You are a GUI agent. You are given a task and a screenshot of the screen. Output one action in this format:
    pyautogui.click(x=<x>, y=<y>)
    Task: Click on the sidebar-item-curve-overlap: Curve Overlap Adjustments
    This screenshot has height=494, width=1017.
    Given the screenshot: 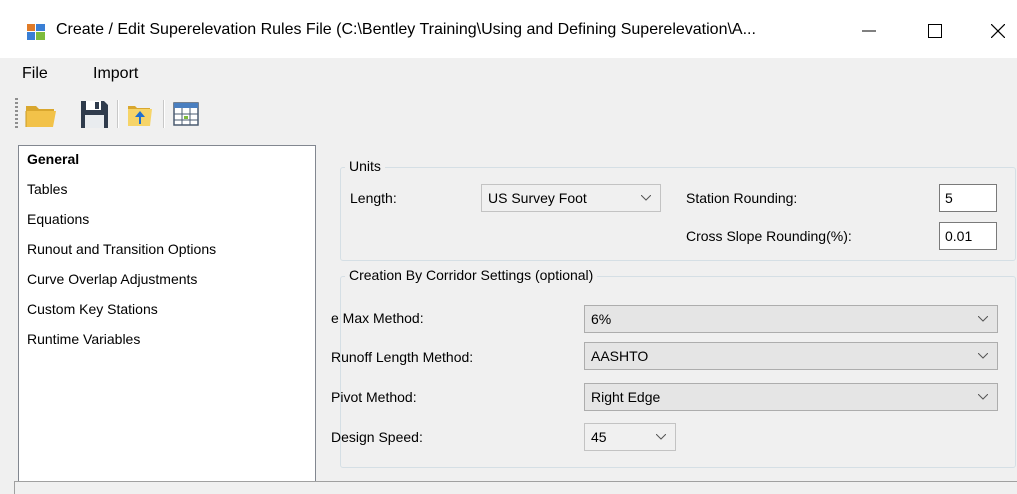 What is the action you would take?
    pyautogui.click(x=112, y=279)
    